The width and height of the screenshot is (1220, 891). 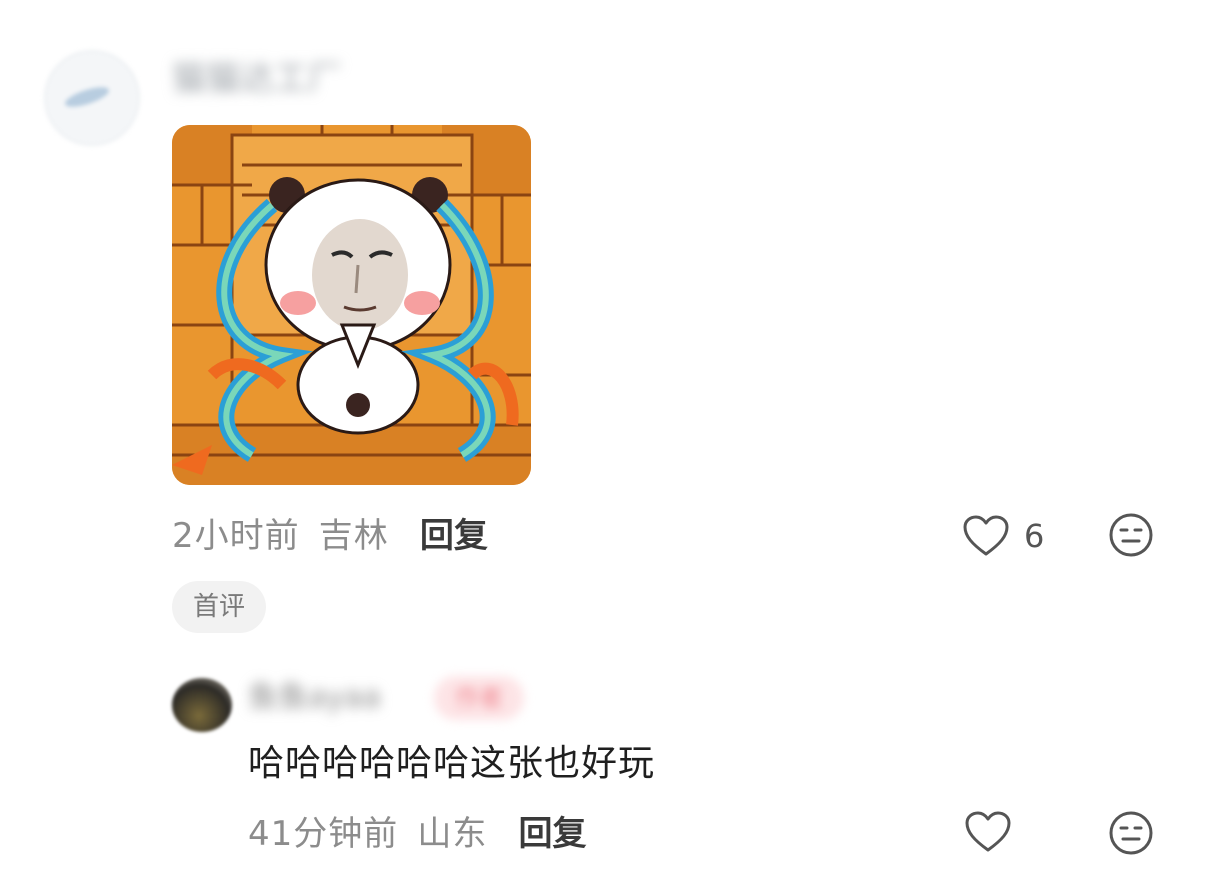 I want to click on comment-meta: 2小时前 吉林 回复, so click(x=330, y=536).